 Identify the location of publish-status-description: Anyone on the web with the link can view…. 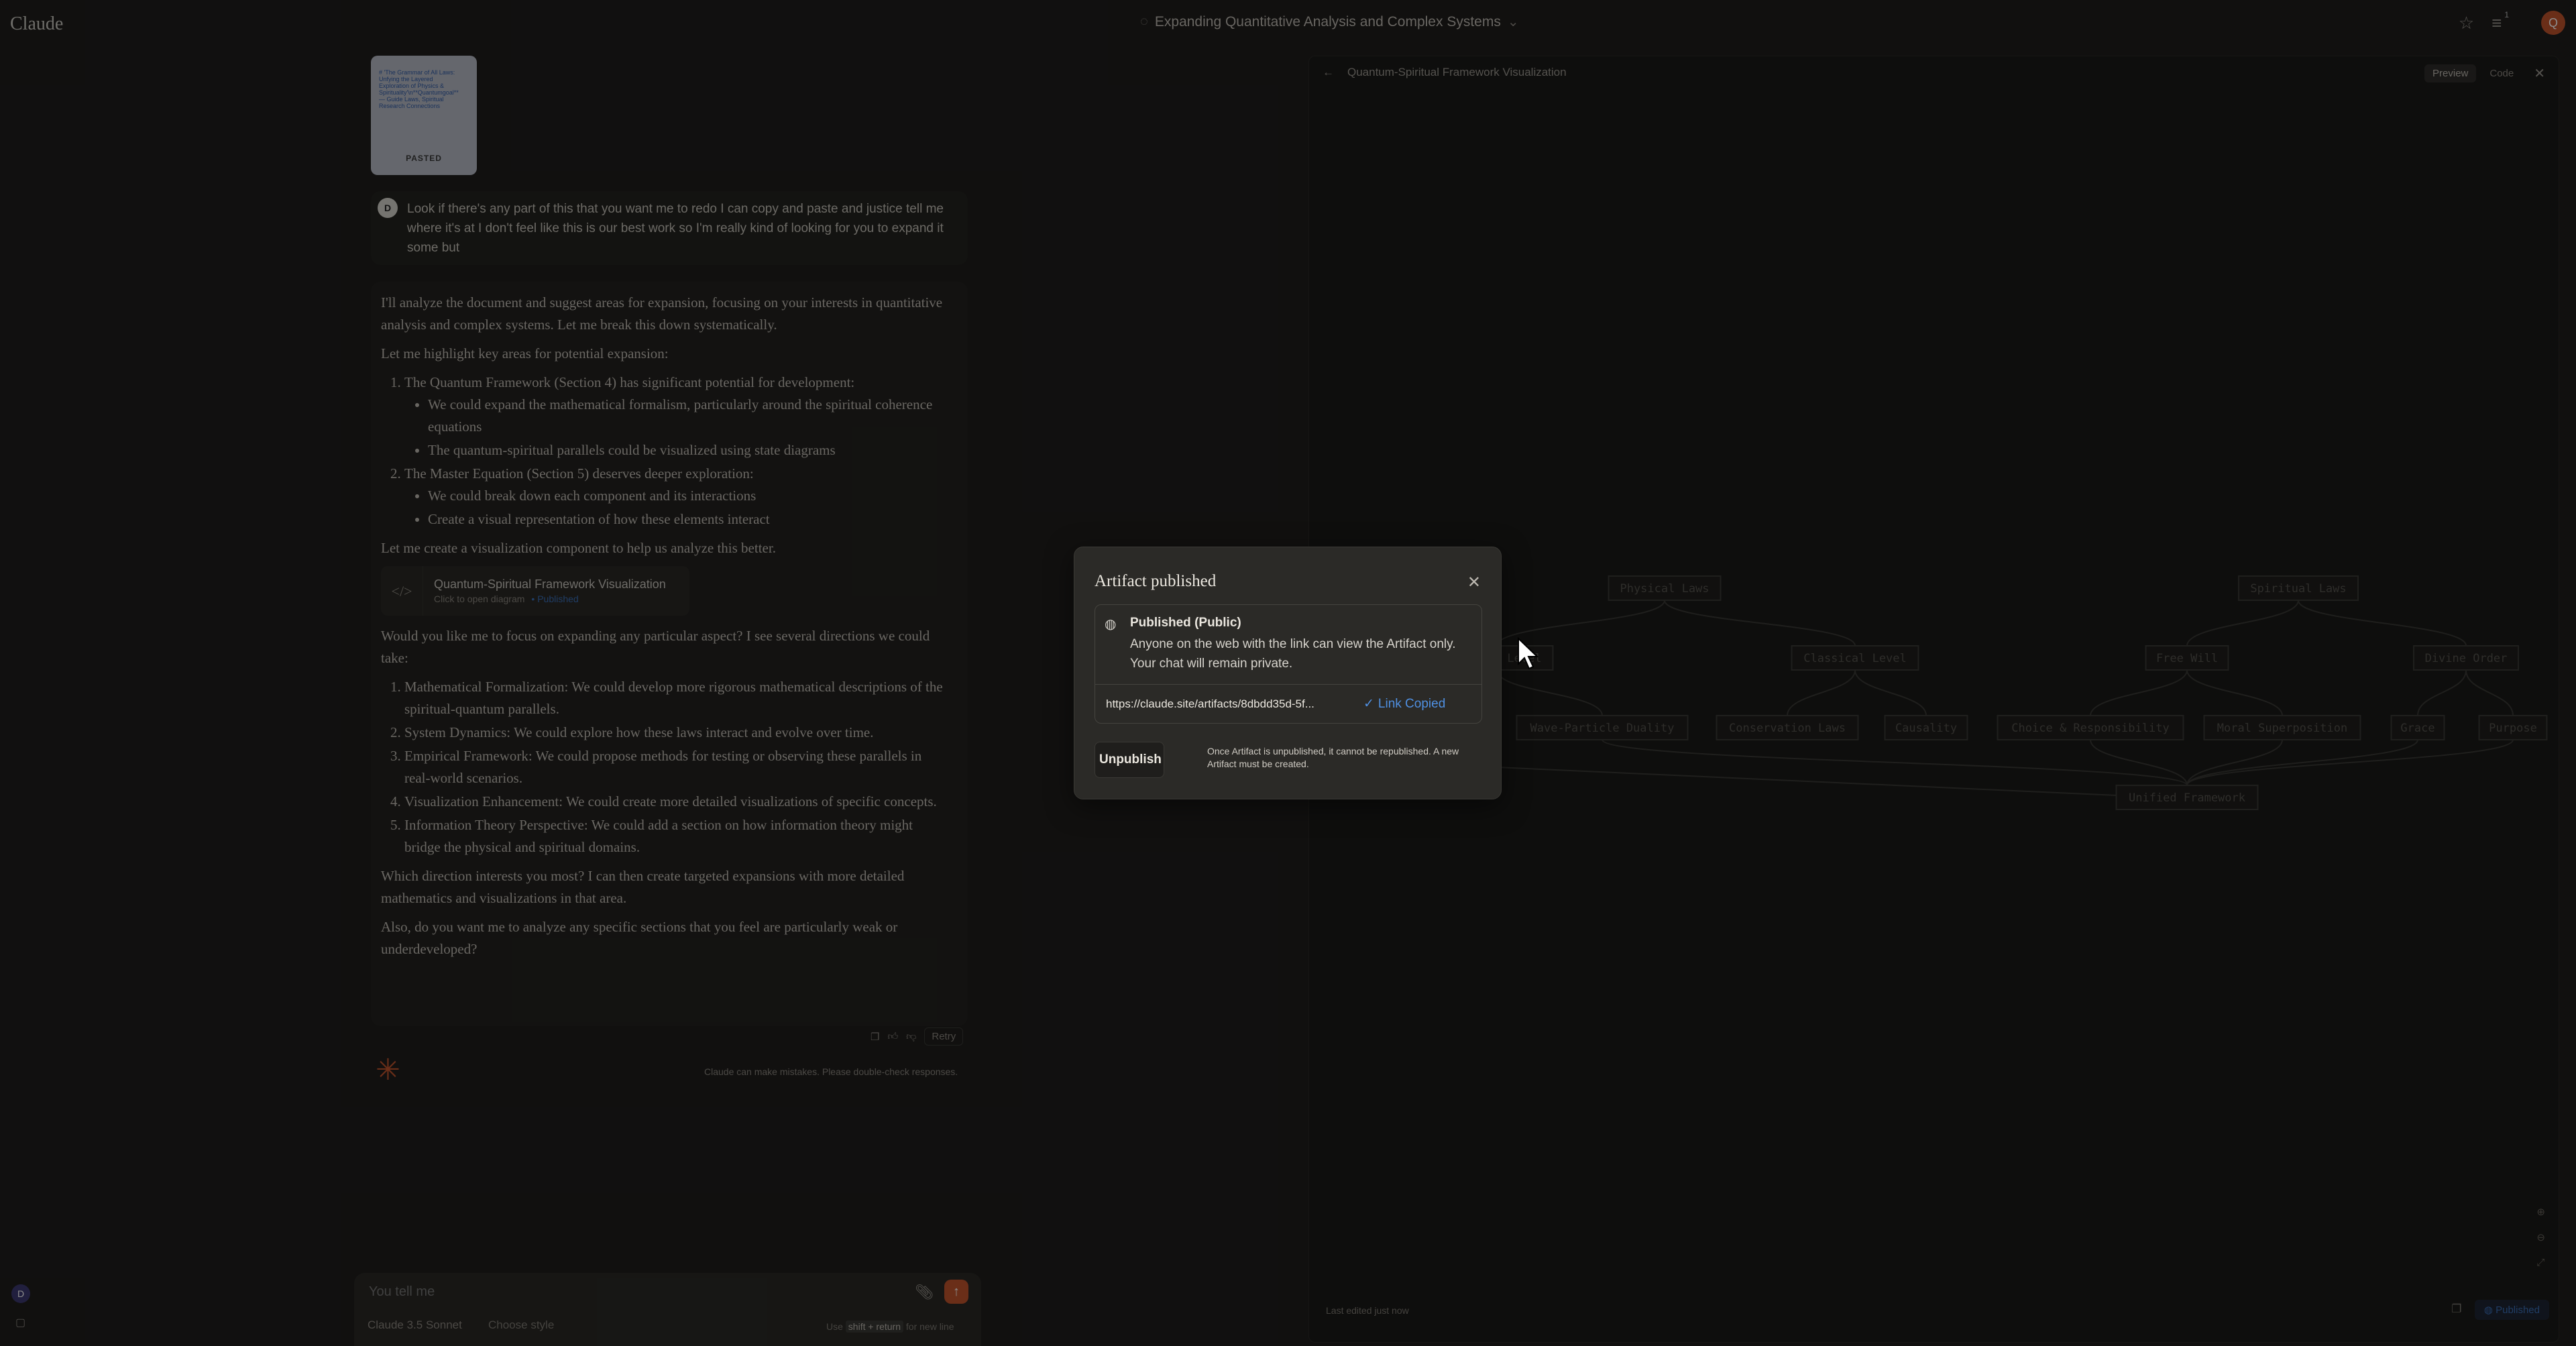
(1293, 654).